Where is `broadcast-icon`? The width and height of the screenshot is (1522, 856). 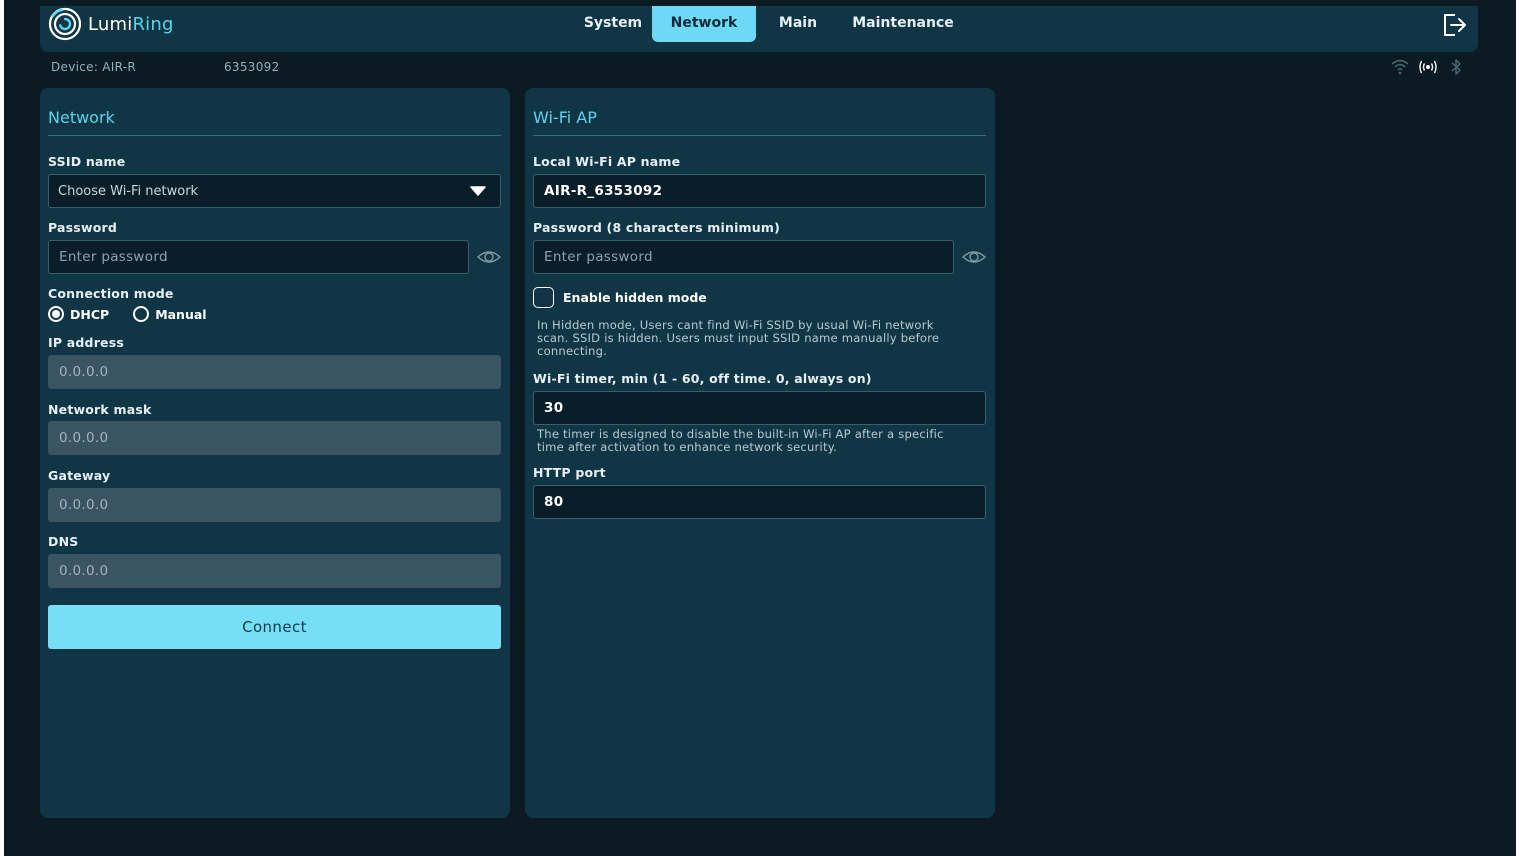
broadcast-icon is located at coordinates (1428, 67).